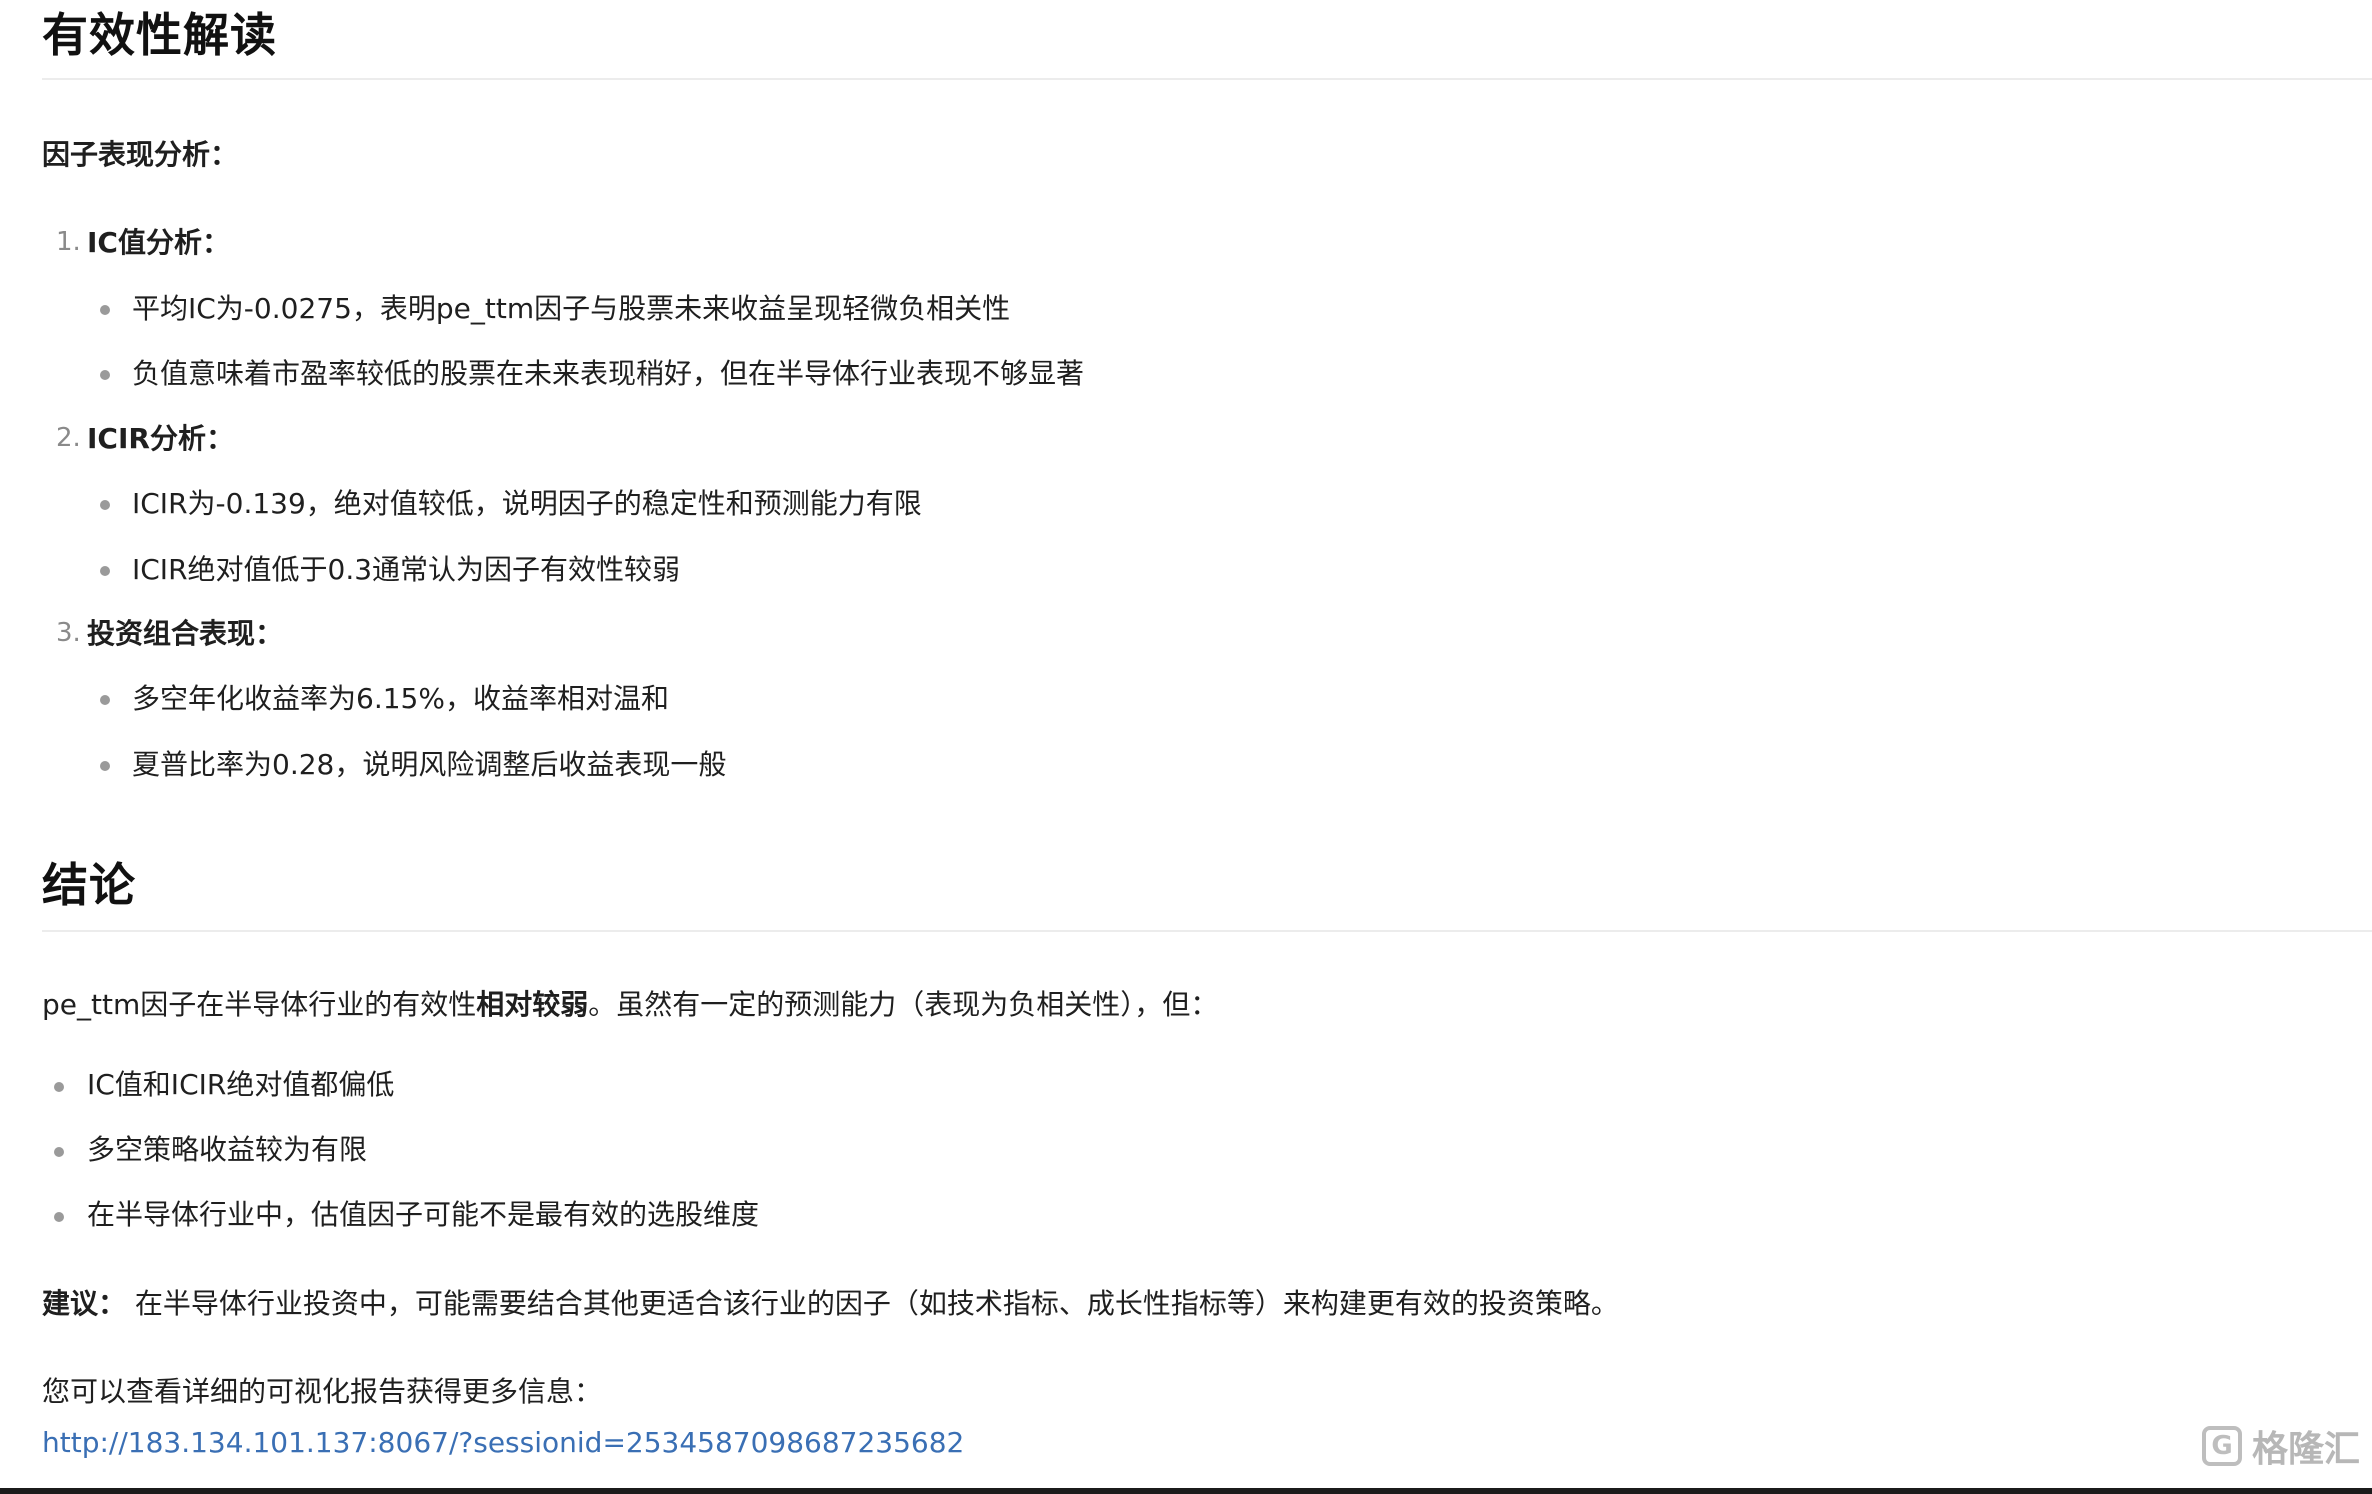  What do you see at coordinates (527, 503) in the screenshot?
I see `list-item: ICIR为-0.139，绝对值较低，说明因子的稳定性和预测能力有限` at bounding box center [527, 503].